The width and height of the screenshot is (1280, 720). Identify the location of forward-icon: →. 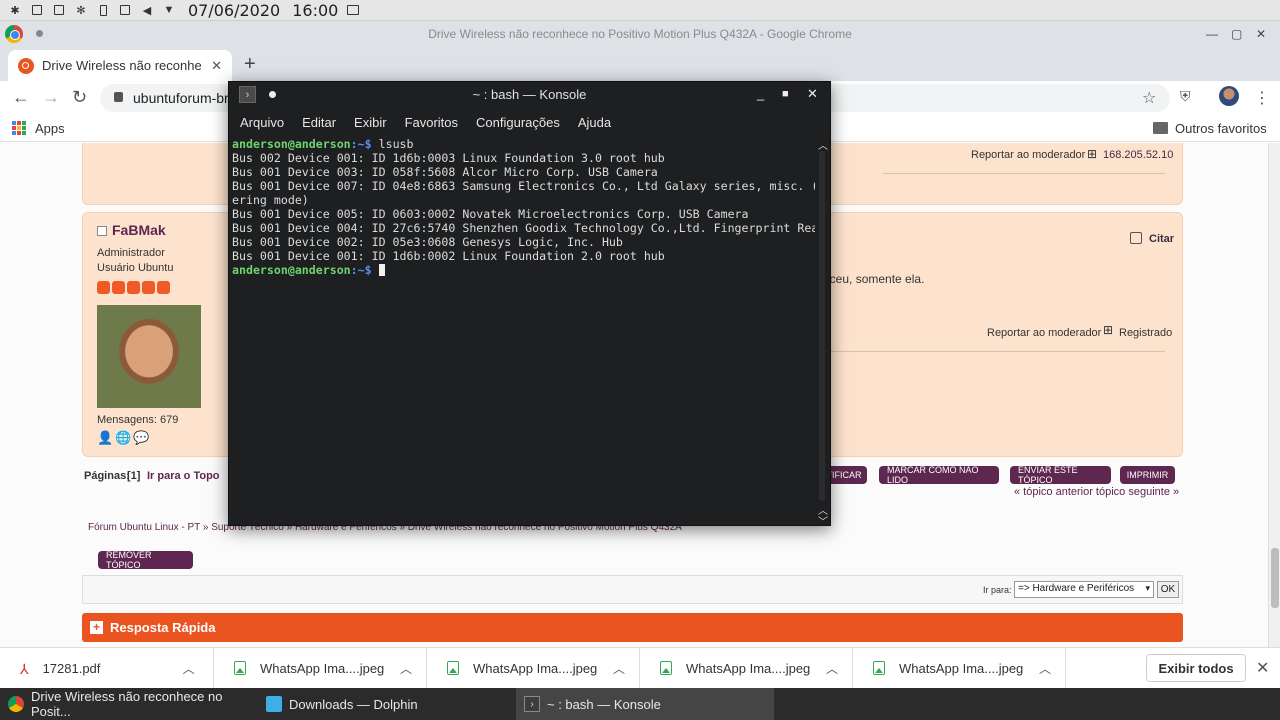
(51, 97).